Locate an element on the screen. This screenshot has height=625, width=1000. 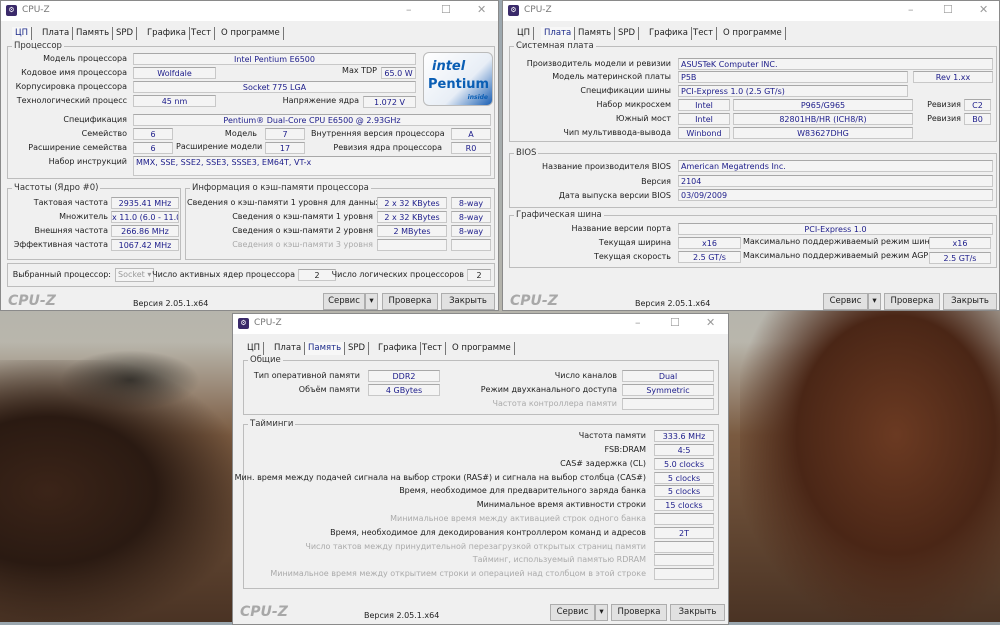
label: Частота памяти is located at coordinates (612, 435).